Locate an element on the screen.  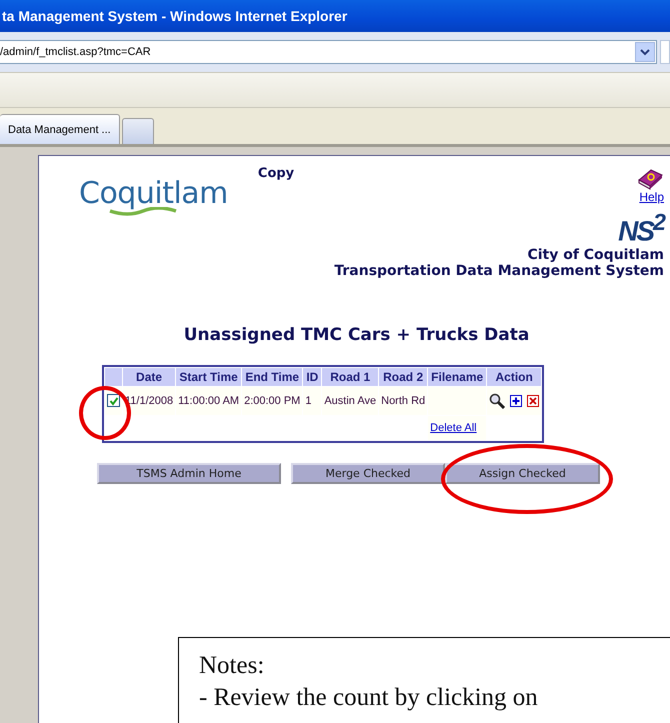
window-title: ta Management System - Windows Internet Explorer is located at coordinates (175, 16).